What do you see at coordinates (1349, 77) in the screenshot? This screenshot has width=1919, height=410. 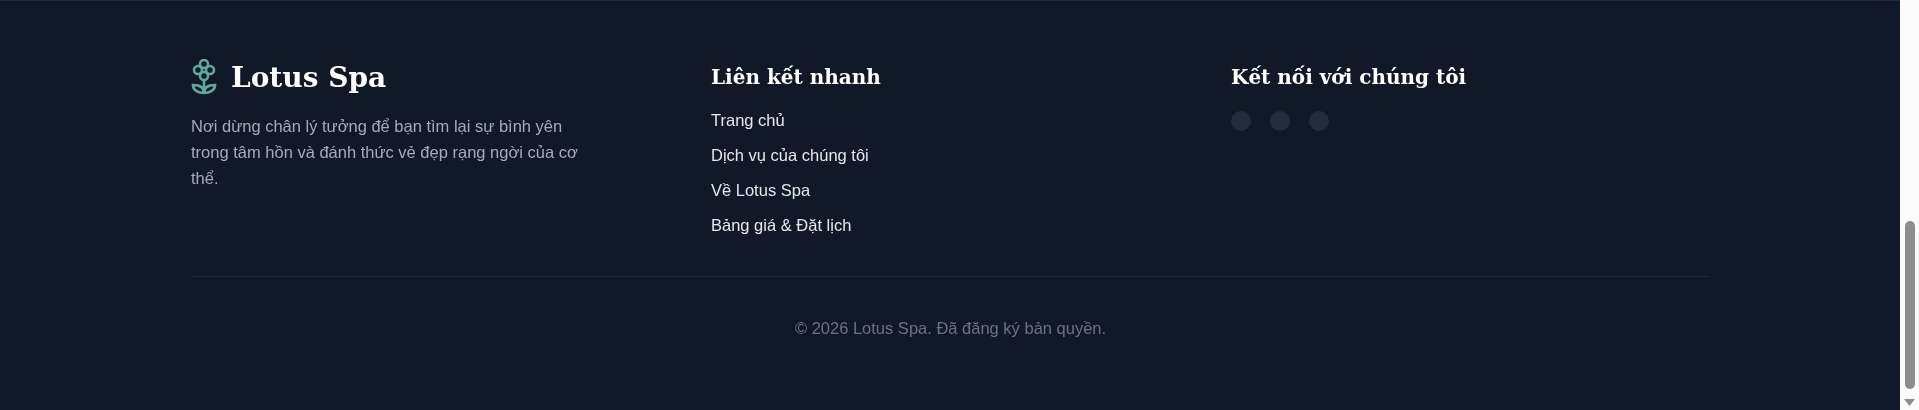 I see `section-heading: Kết nối với chúng tôi` at bounding box center [1349, 77].